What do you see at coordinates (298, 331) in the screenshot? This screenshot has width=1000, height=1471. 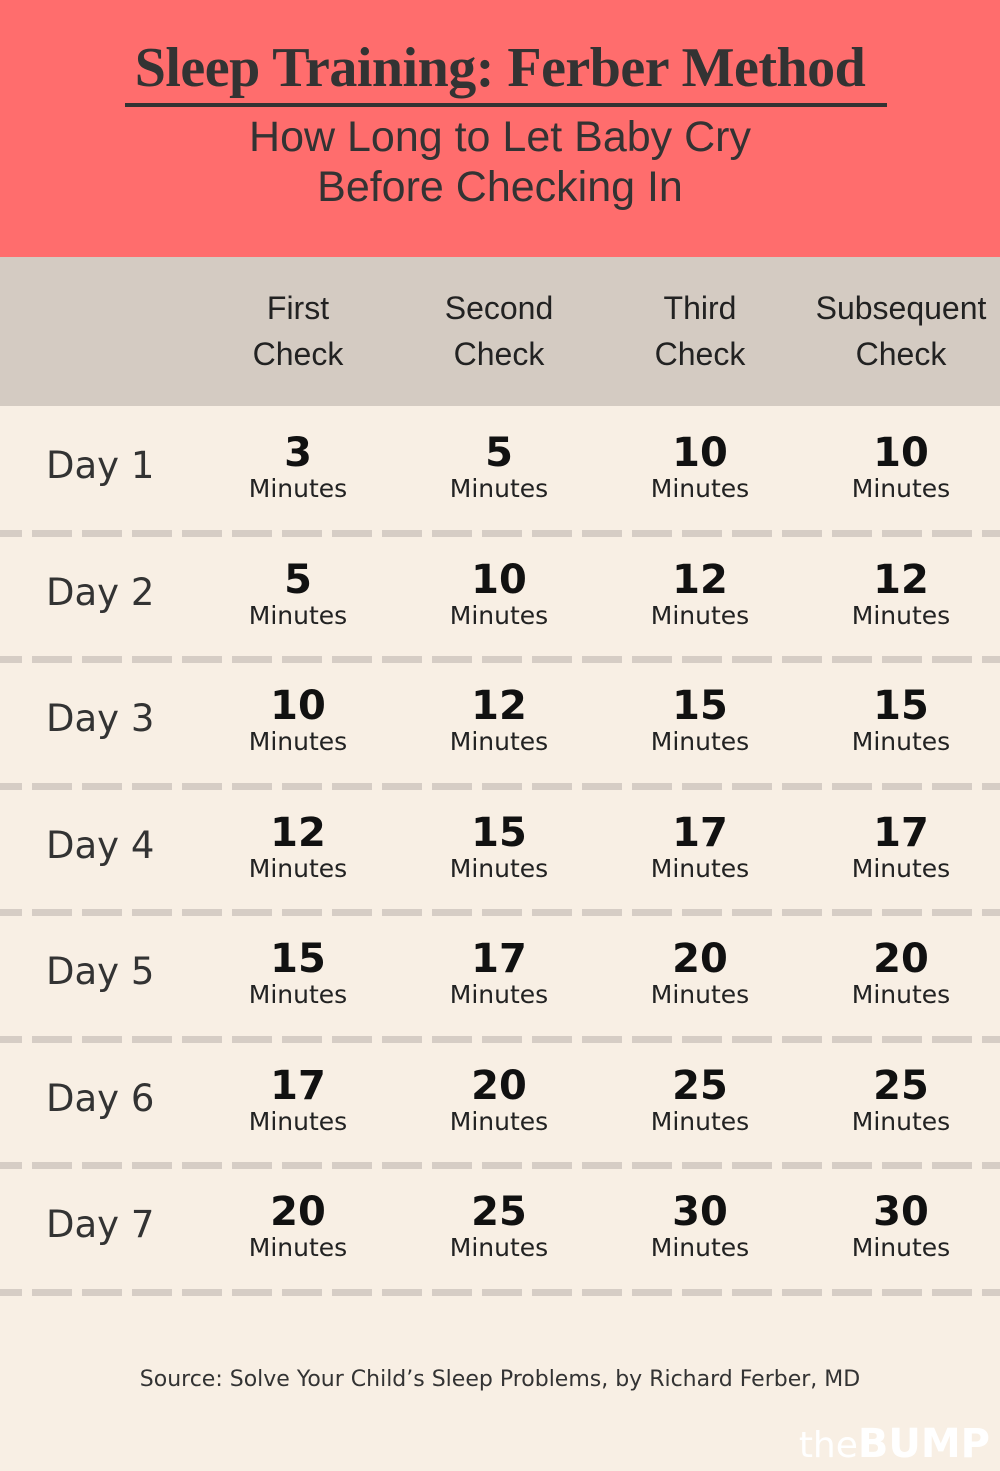 I see `column-header: First Check` at bounding box center [298, 331].